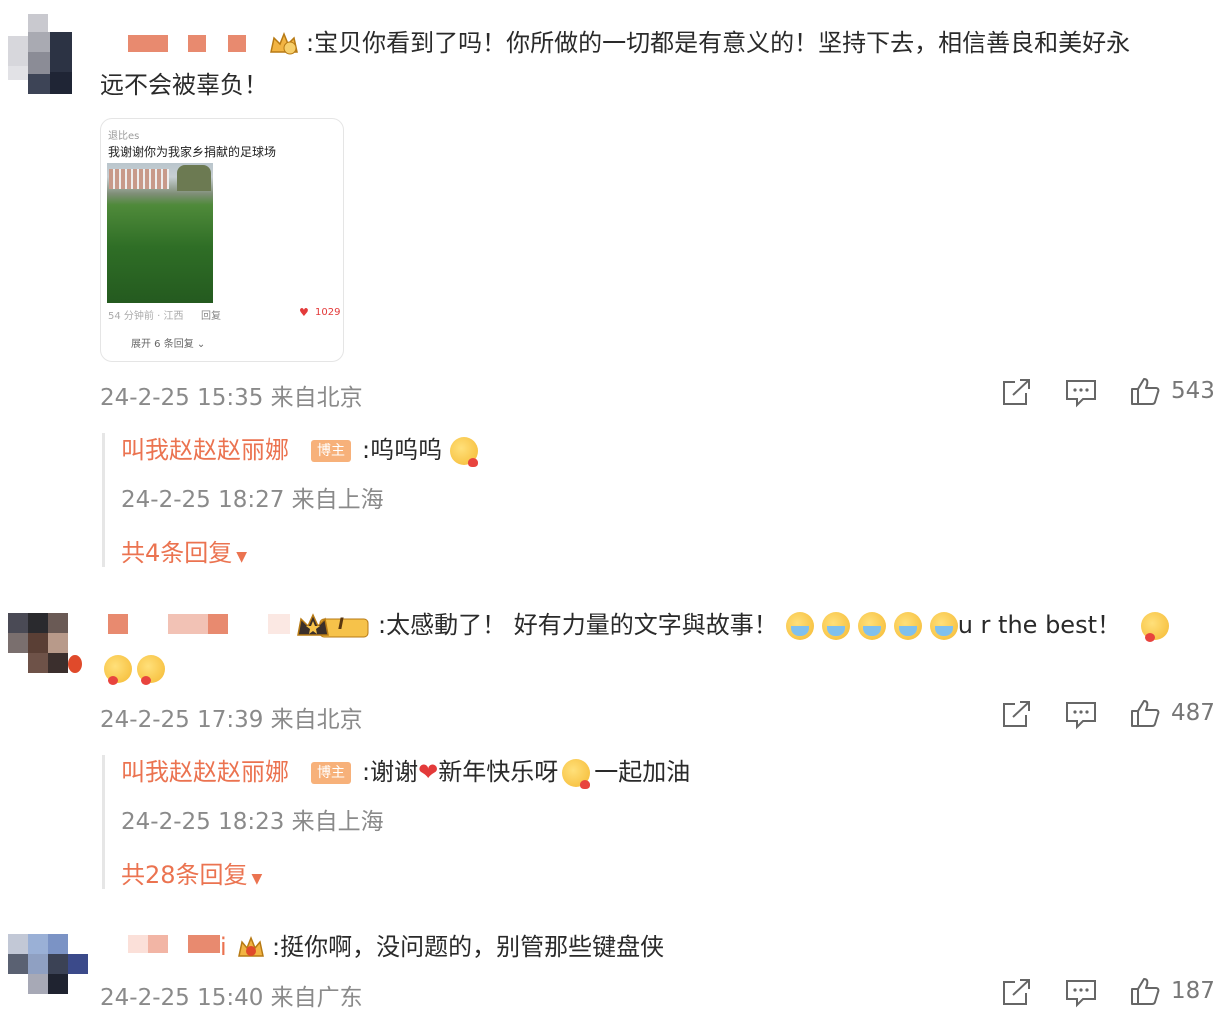 Image resolution: width=1230 pixels, height=1032 pixels. Describe the element at coordinates (328, 312) in the screenshot. I see `card-like-count: 1029` at that location.